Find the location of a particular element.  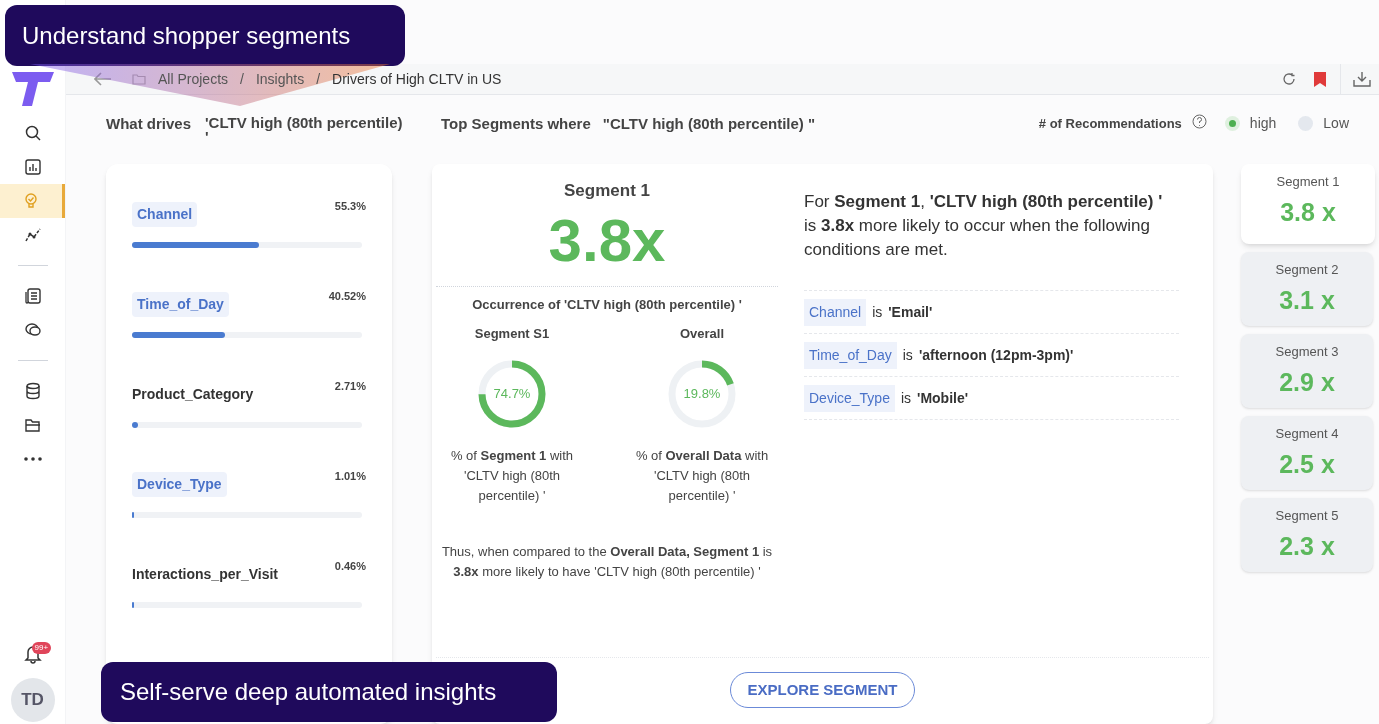

segment-lift: 2.9 x is located at coordinates (1307, 382).